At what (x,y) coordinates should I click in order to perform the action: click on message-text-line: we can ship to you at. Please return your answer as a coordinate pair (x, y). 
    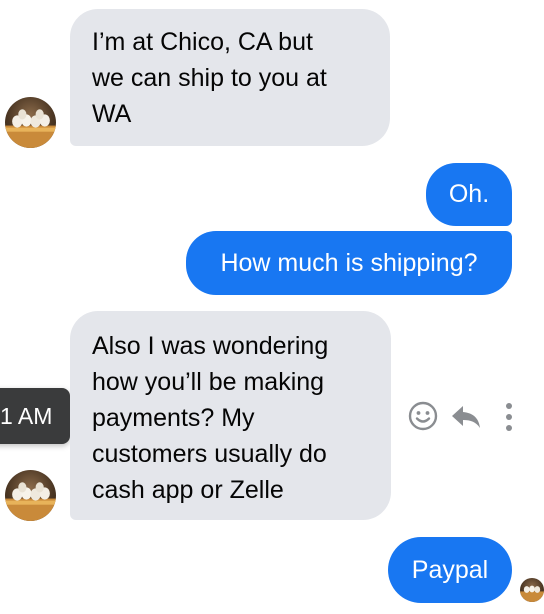
    Looking at the image, I should click on (209, 78).